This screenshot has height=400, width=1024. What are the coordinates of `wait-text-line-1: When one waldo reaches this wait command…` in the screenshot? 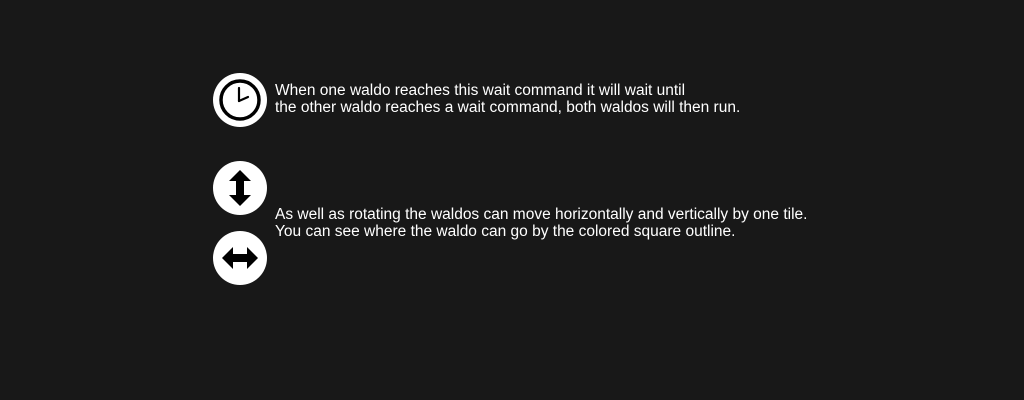 It's located at (480, 90).